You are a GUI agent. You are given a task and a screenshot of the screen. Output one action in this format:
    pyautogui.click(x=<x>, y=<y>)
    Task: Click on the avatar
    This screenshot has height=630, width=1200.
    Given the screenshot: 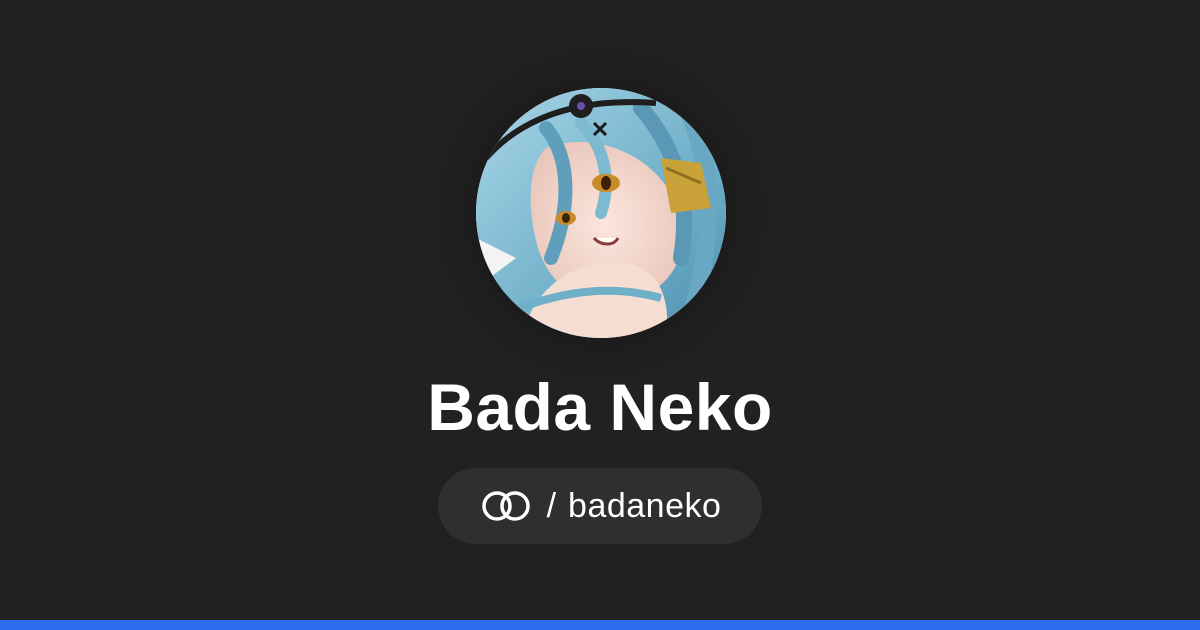 What is the action you would take?
    pyautogui.click(x=601, y=213)
    